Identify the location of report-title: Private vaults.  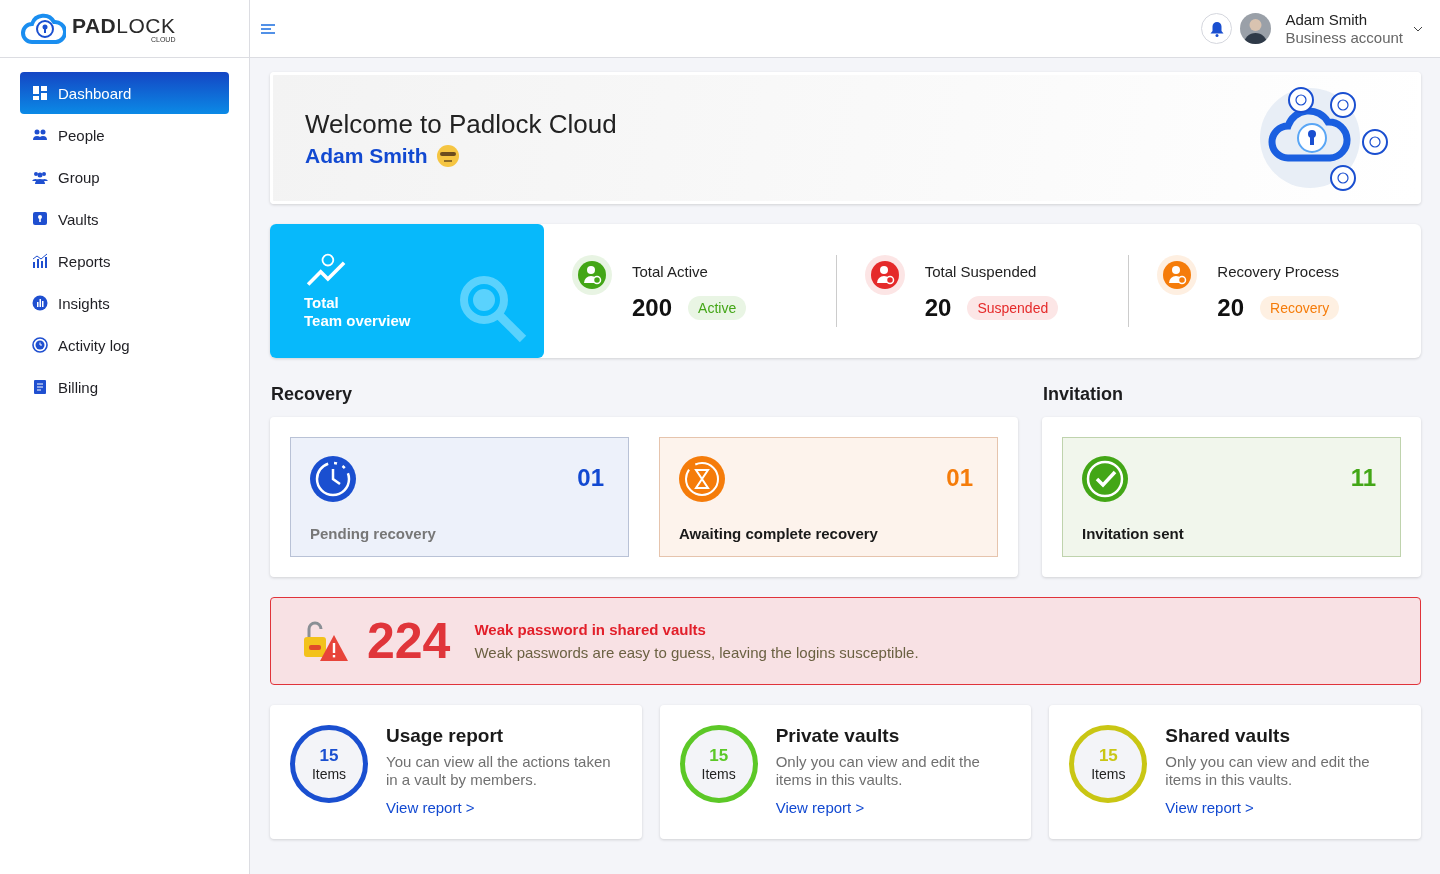
(838, 736).